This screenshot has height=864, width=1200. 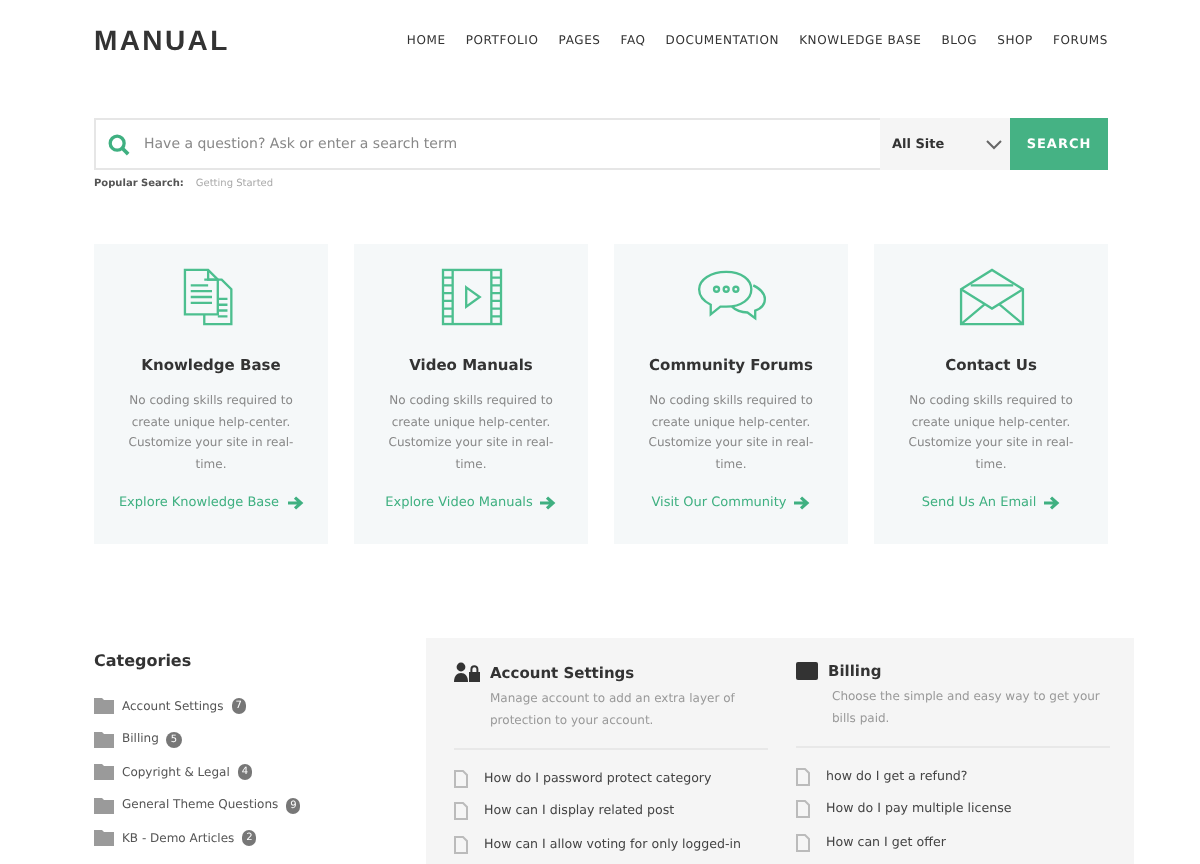 What do you see at coordinates (467, 672) in the screenshot?
I see `users-lock-icon` at bounding box center [467, 672].